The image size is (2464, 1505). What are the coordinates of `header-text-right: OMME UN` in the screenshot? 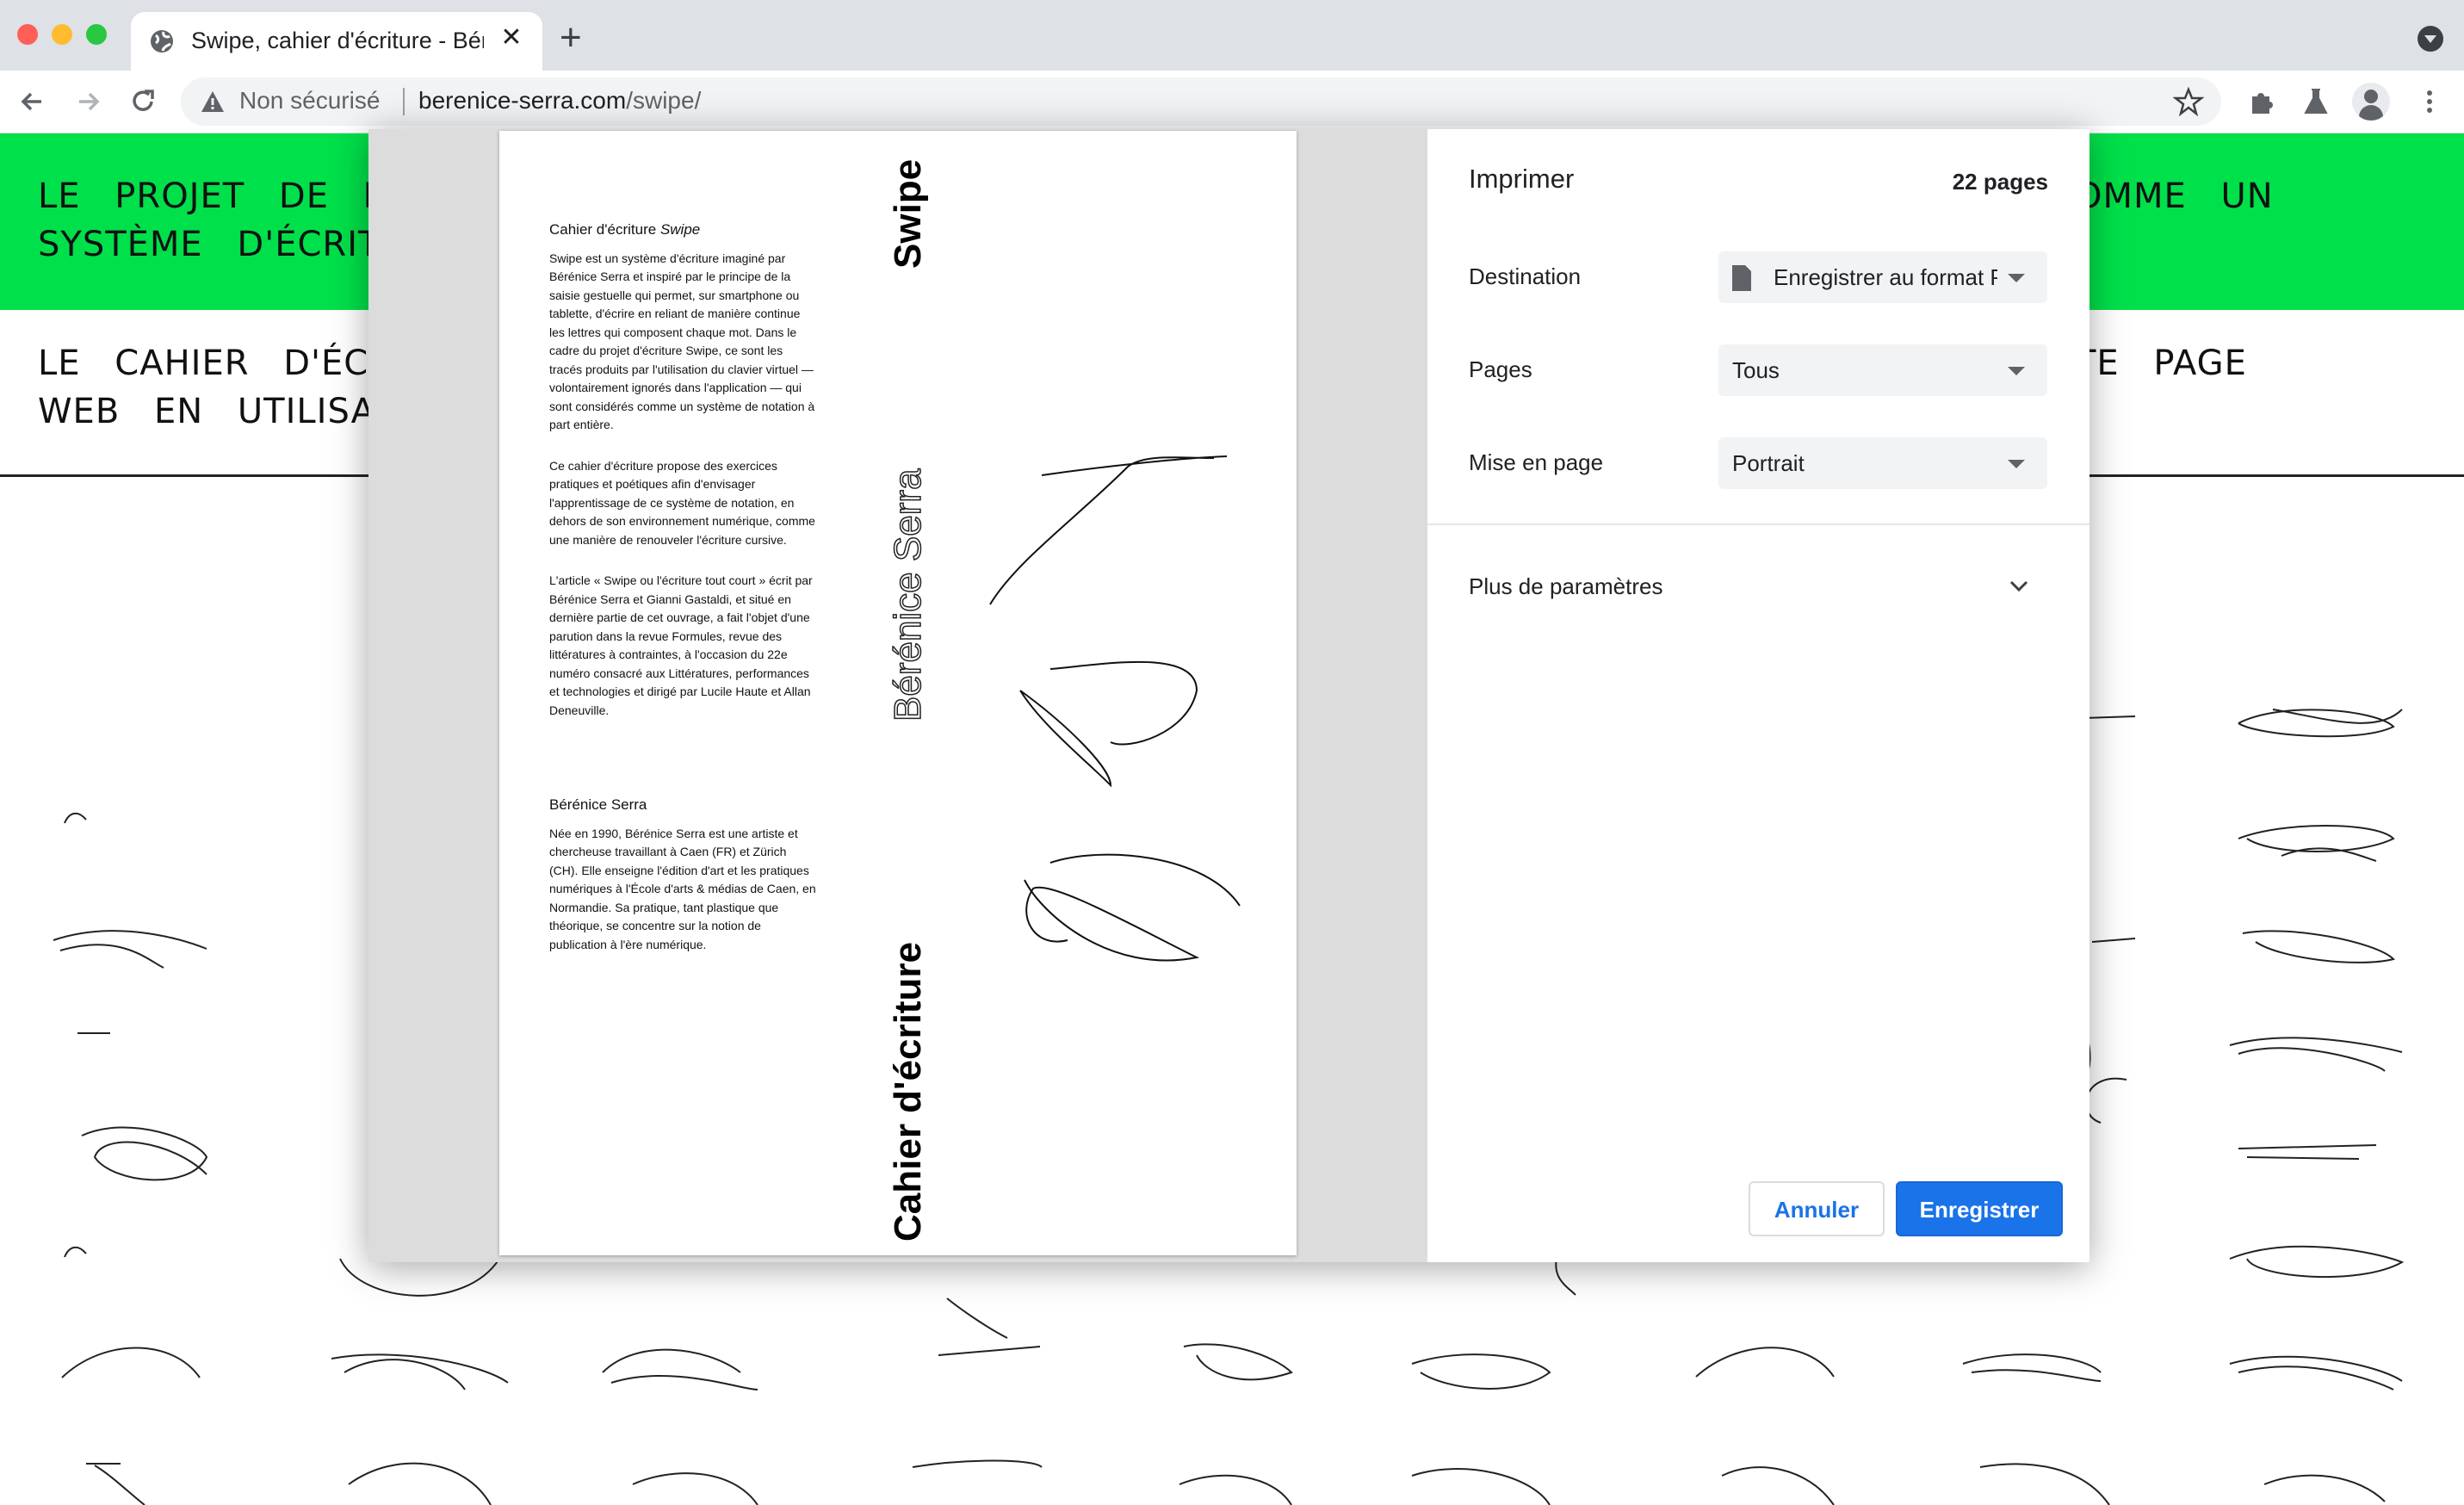 It's located at (2174, 197).